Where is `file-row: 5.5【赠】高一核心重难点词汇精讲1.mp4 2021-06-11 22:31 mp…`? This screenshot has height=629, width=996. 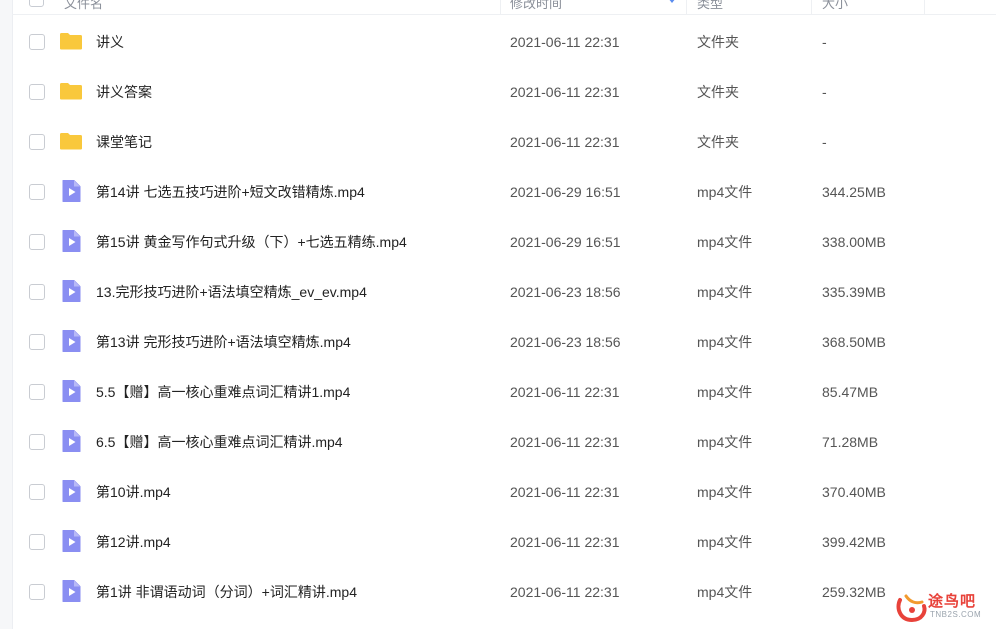 file-row: 5.5【赠】高一核心重难点词汇精讲1.mp4 2021-06-11 22:31 mp… is located at coordinates (504, 391).